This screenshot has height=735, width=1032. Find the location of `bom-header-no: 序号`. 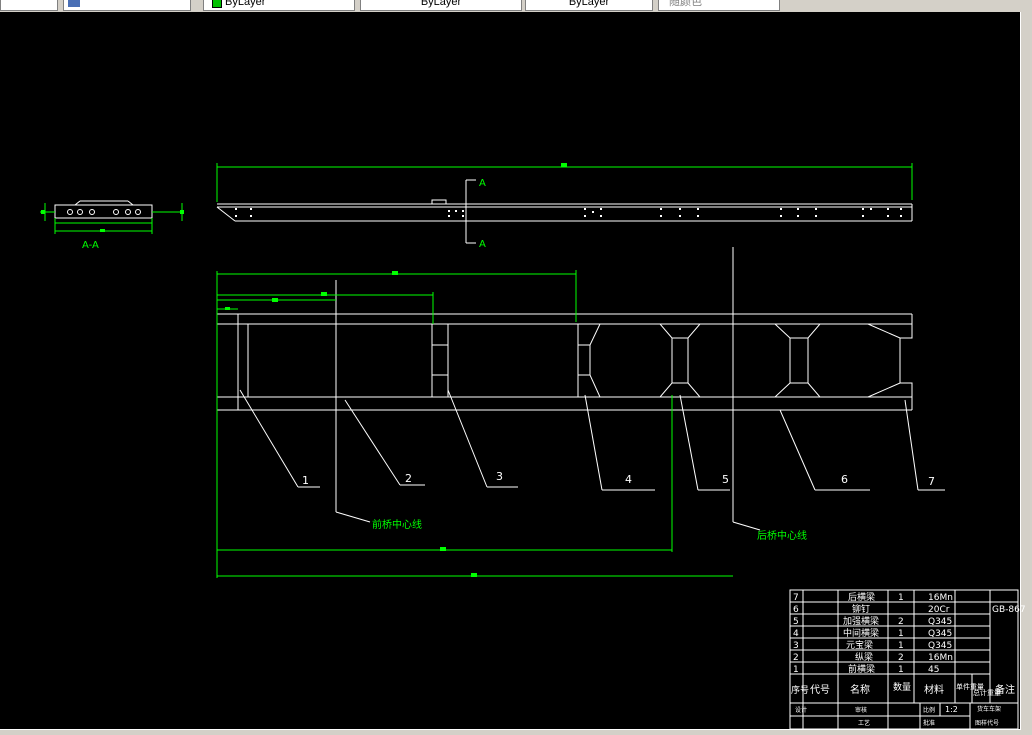

bom-header-no: 序号 is located at coordinates (800, 690).